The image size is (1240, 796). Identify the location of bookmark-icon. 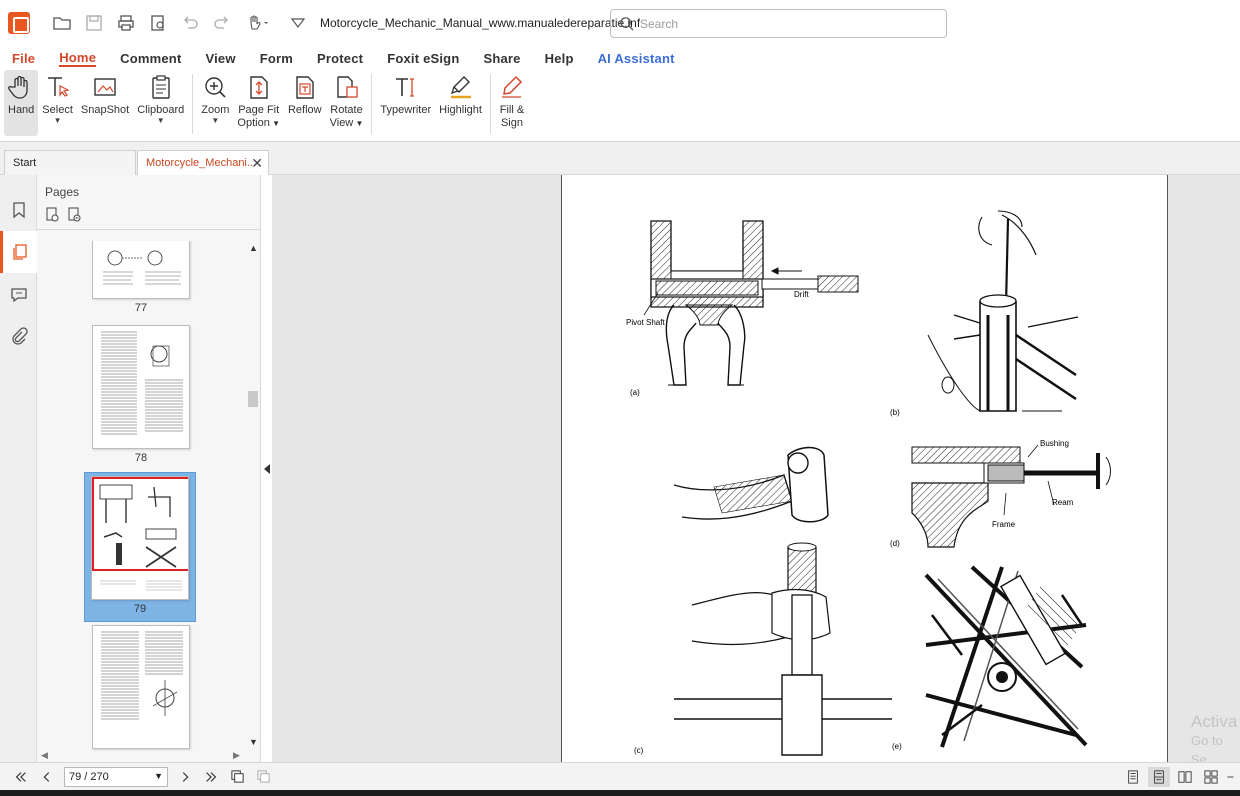
(18, 210).